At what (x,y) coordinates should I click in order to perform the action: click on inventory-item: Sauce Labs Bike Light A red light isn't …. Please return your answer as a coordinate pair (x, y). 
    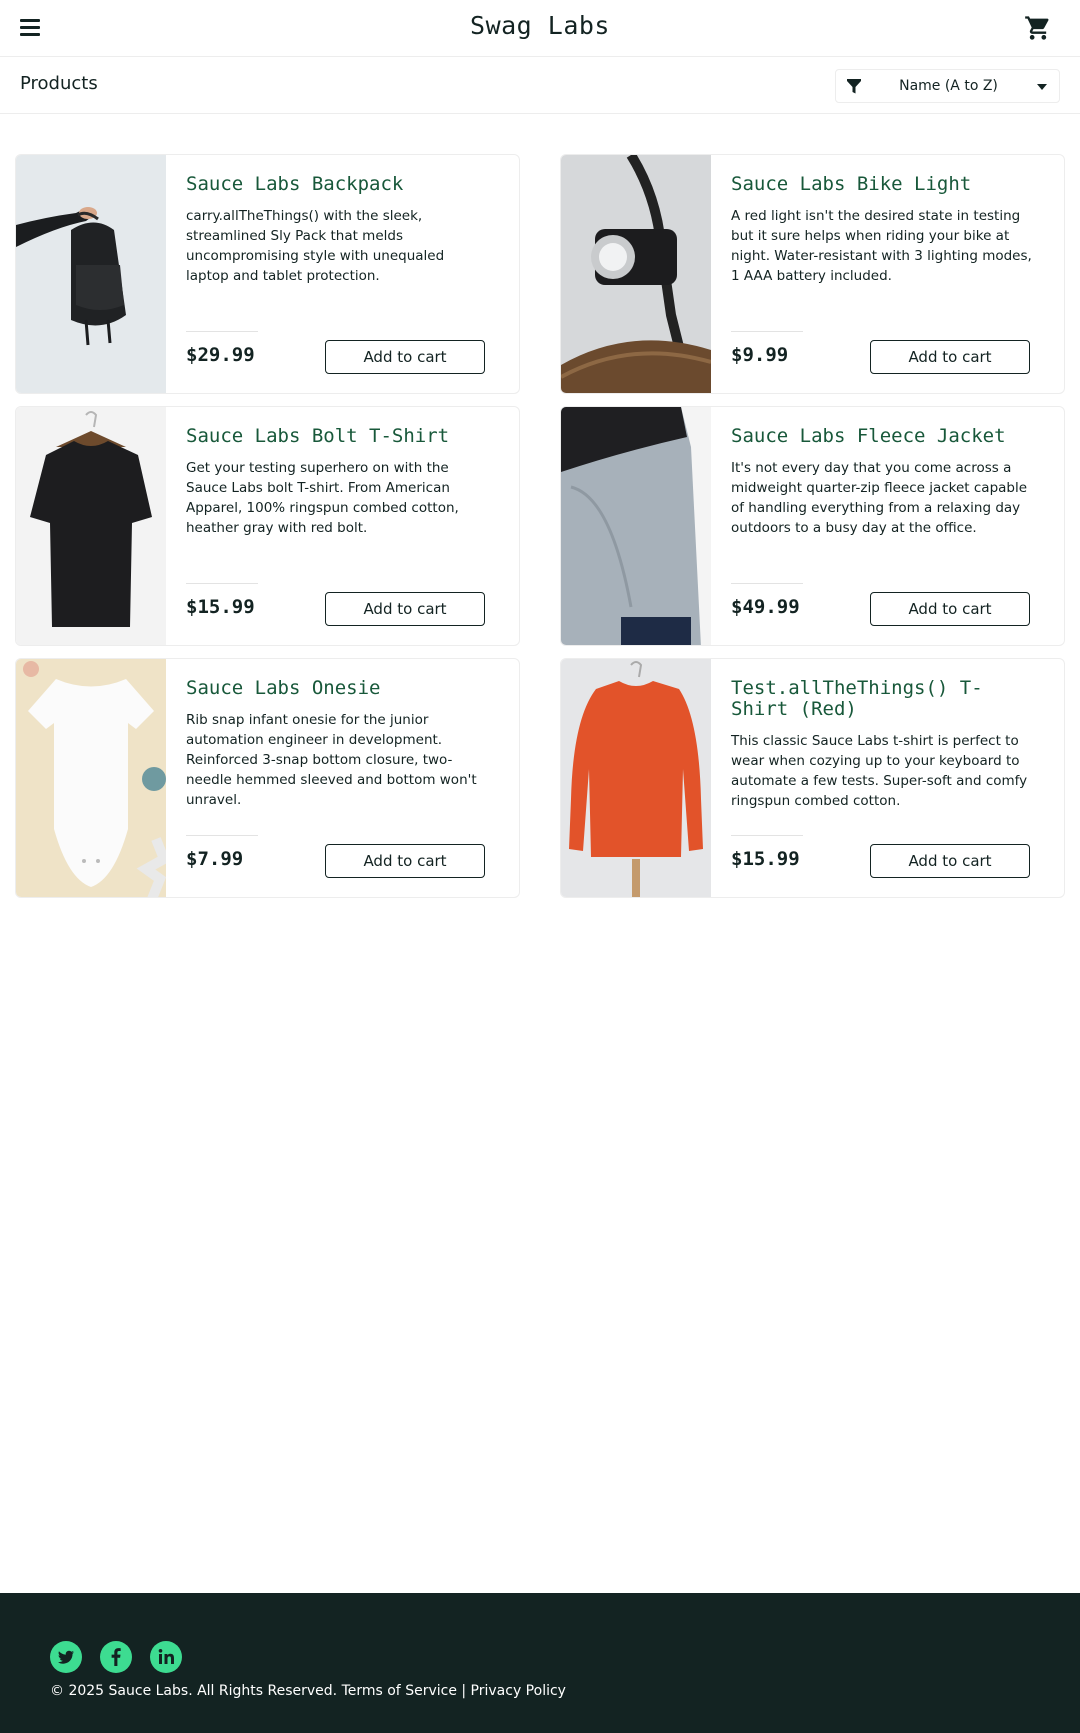
    Looking at the image, I should click on (812, 274).